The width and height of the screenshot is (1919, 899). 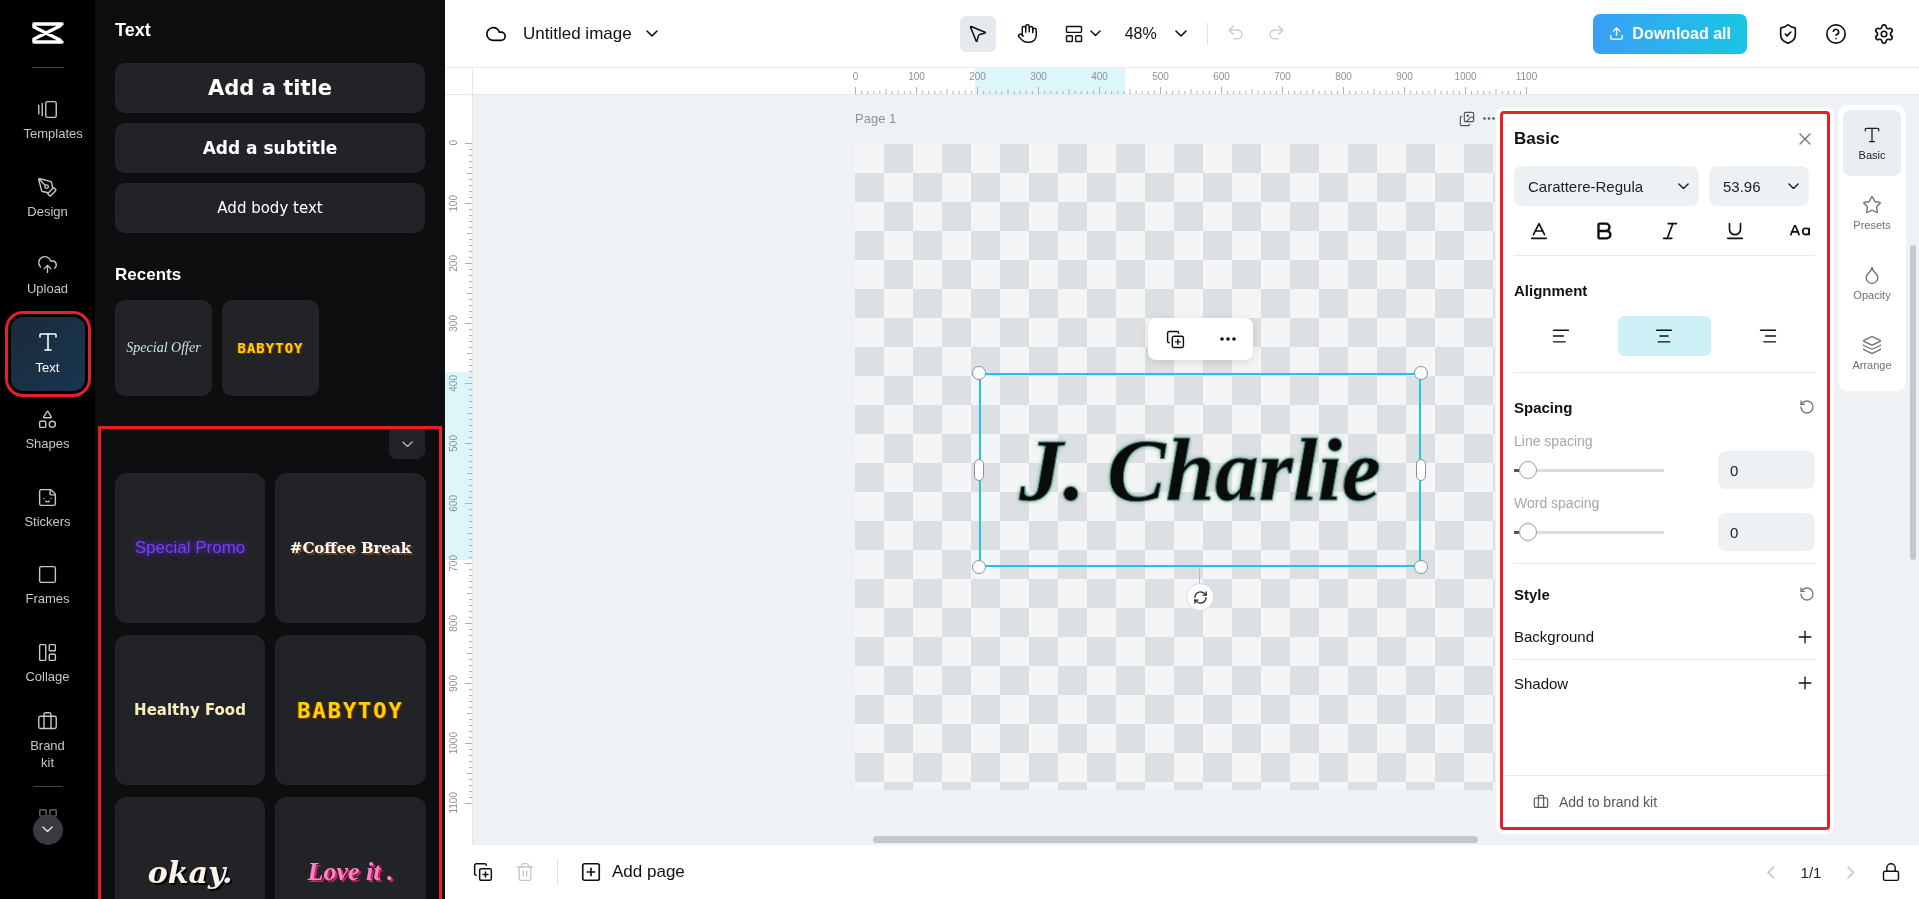 I want to click on sidebar-item: Shapes, so click(x=47, y=431).